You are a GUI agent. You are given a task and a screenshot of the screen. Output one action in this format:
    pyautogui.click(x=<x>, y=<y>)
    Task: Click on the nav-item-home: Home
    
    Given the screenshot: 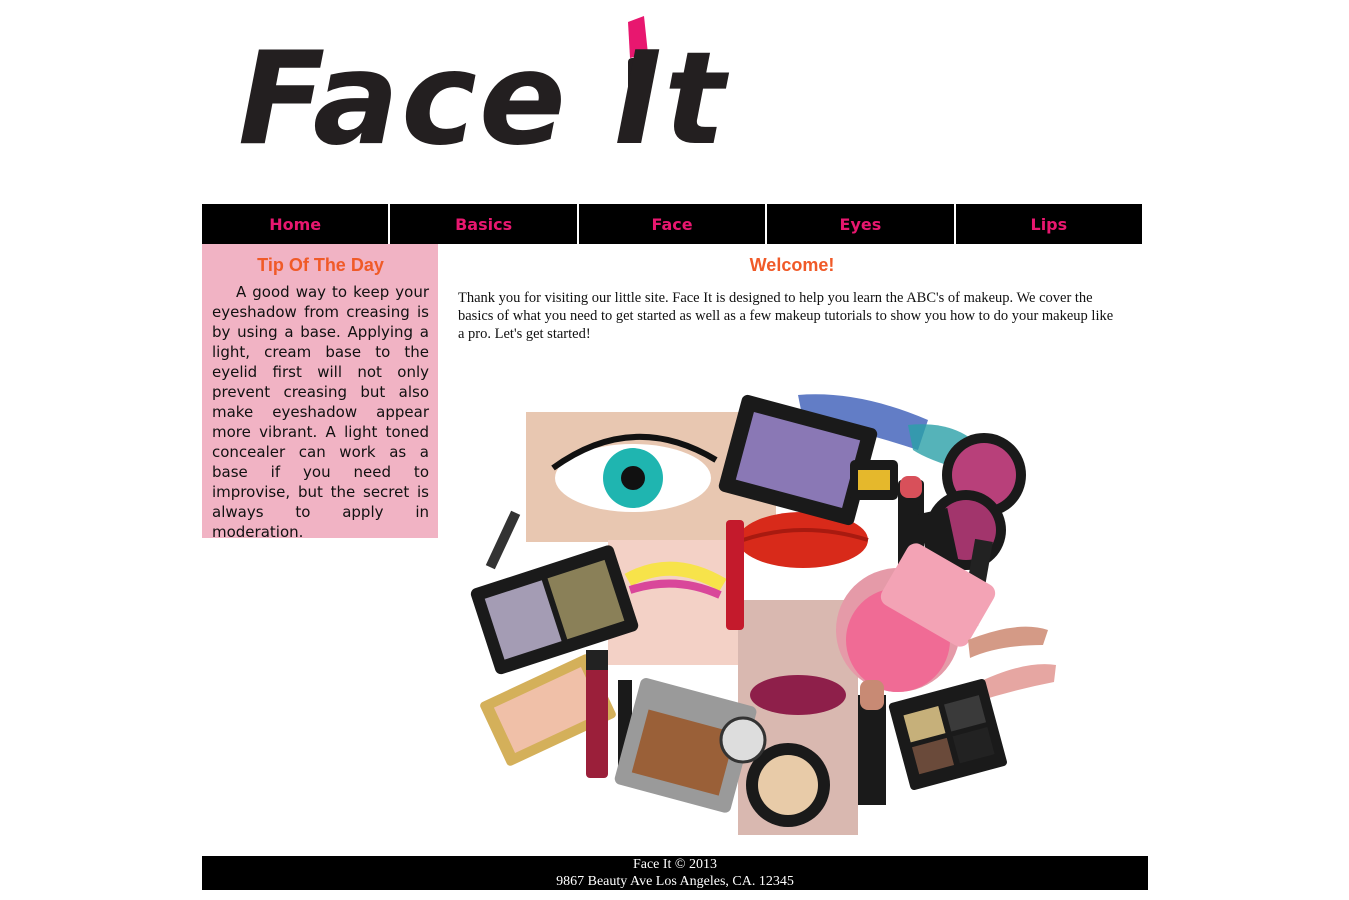 What is the action you would take?
    pyautogui.click(x=296, y=224)
    